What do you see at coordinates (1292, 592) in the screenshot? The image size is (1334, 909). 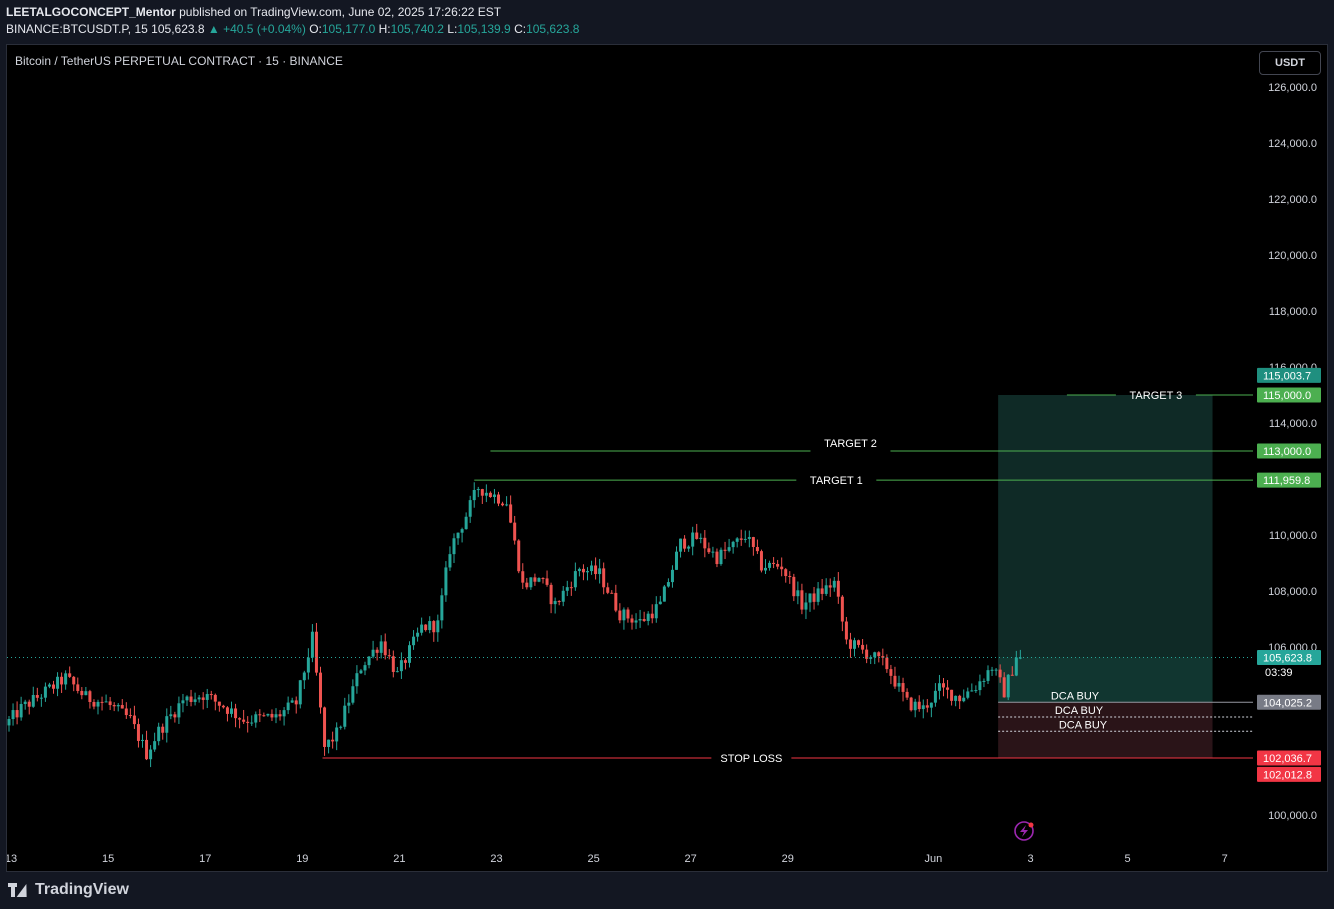 I see `y-tick-label: 108,000.0` at bounding box center [1292, 592].